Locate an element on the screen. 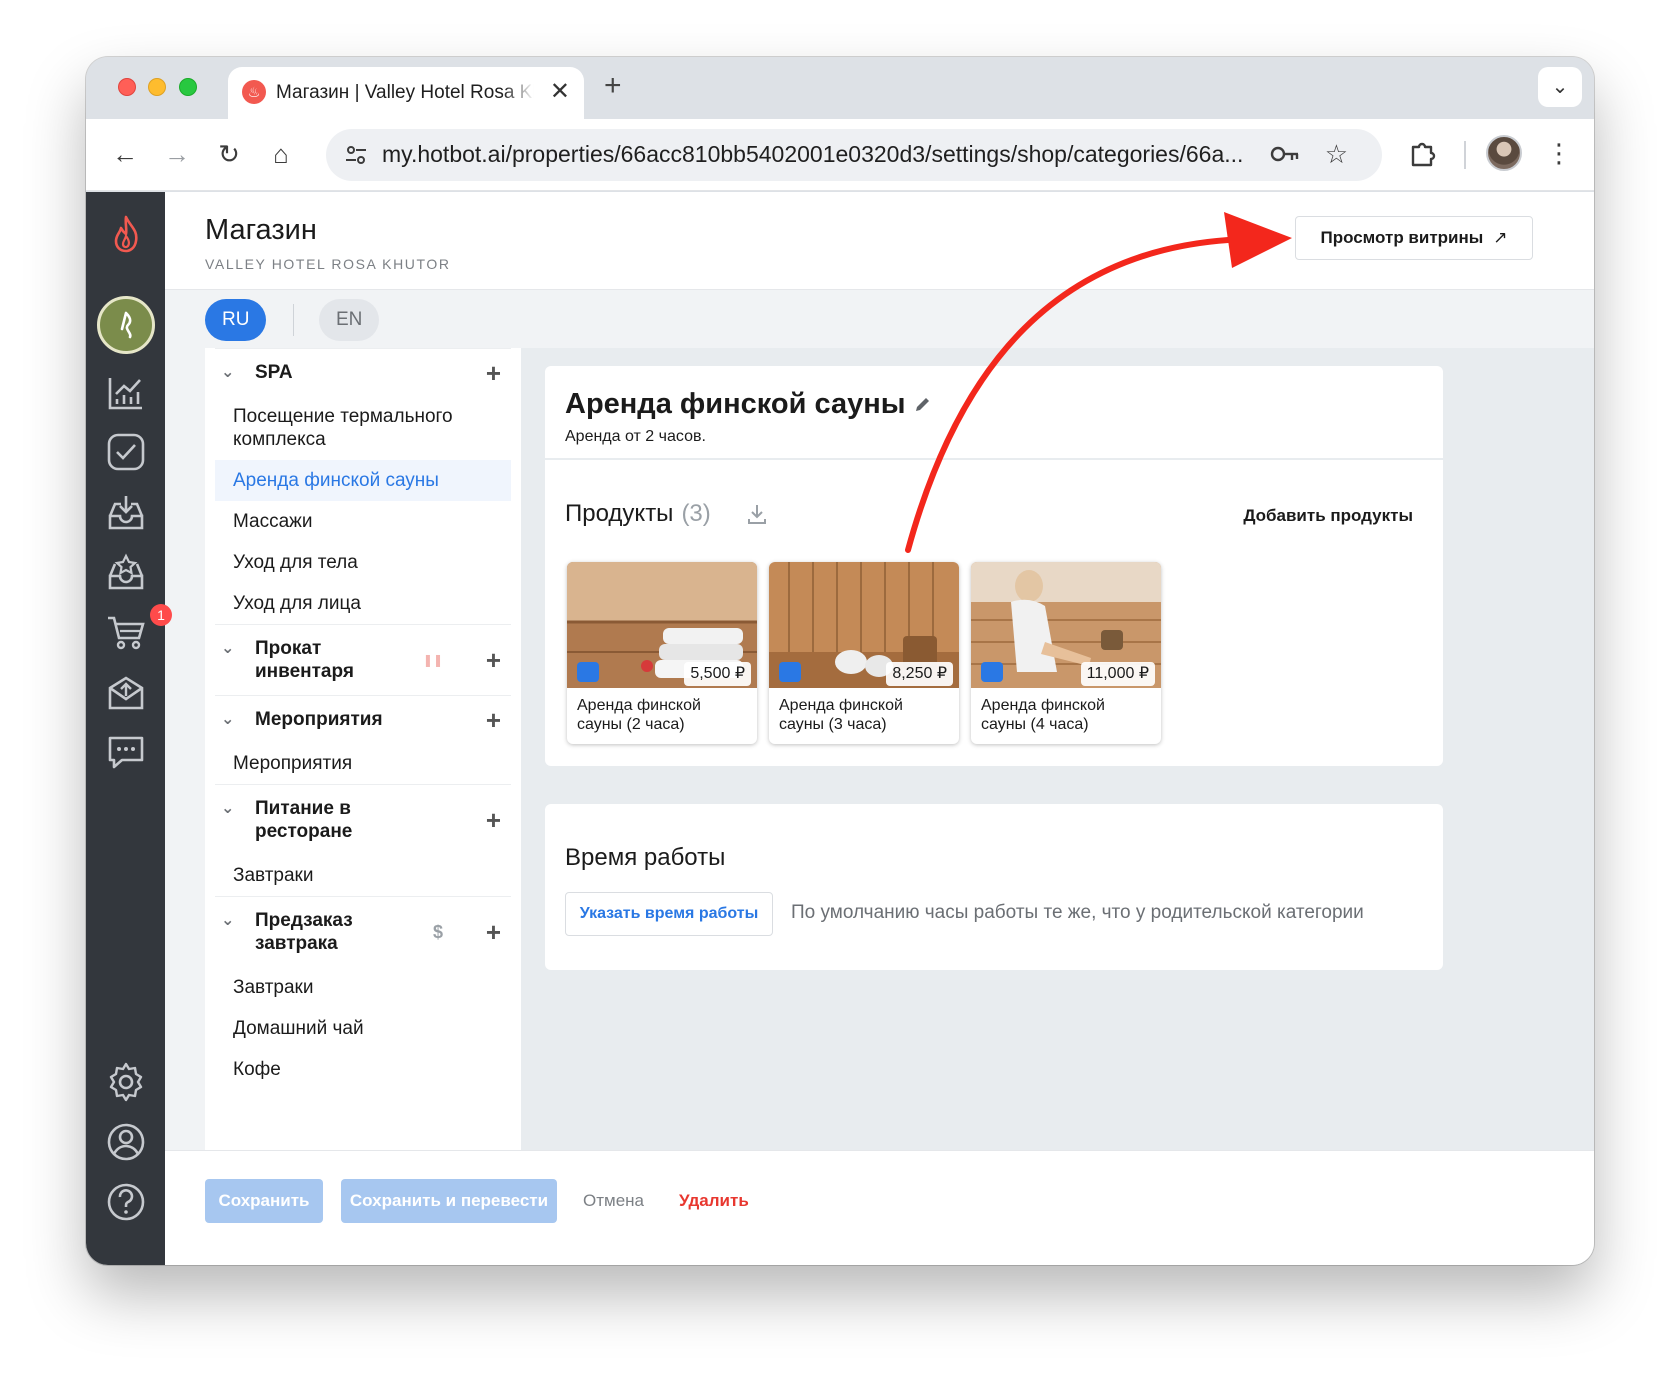 The width and height of the screenshot is (1680, 1379). browser-menu-icon: ⋮ is located at coordinates (1559, 153).